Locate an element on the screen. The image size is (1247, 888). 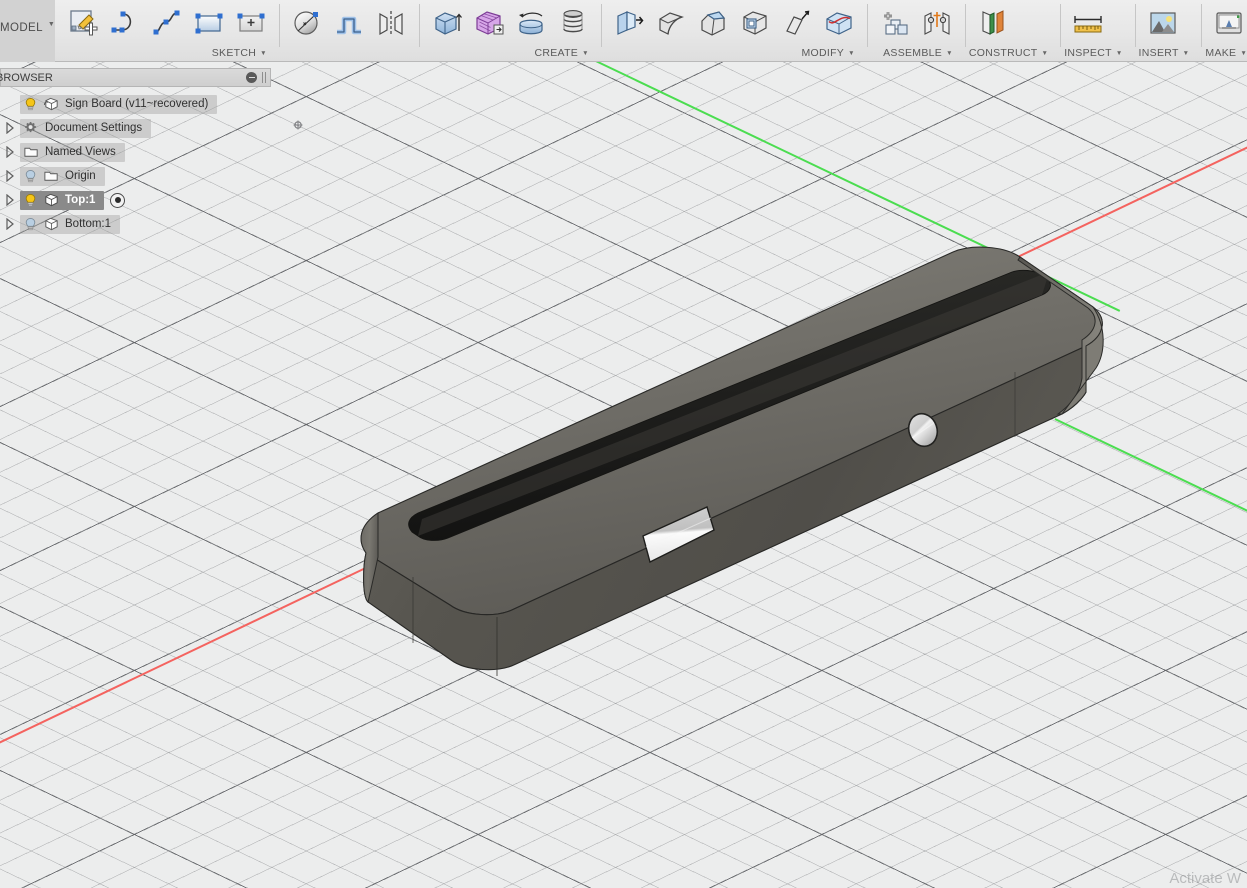
sphere-axis-icon is located at coordinates (307, 23).